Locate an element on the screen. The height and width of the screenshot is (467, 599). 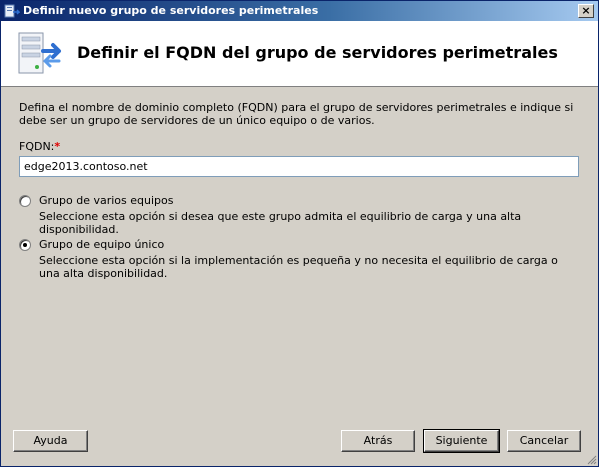
cancel-button: Cancelar is located at coordinates (544, 441).